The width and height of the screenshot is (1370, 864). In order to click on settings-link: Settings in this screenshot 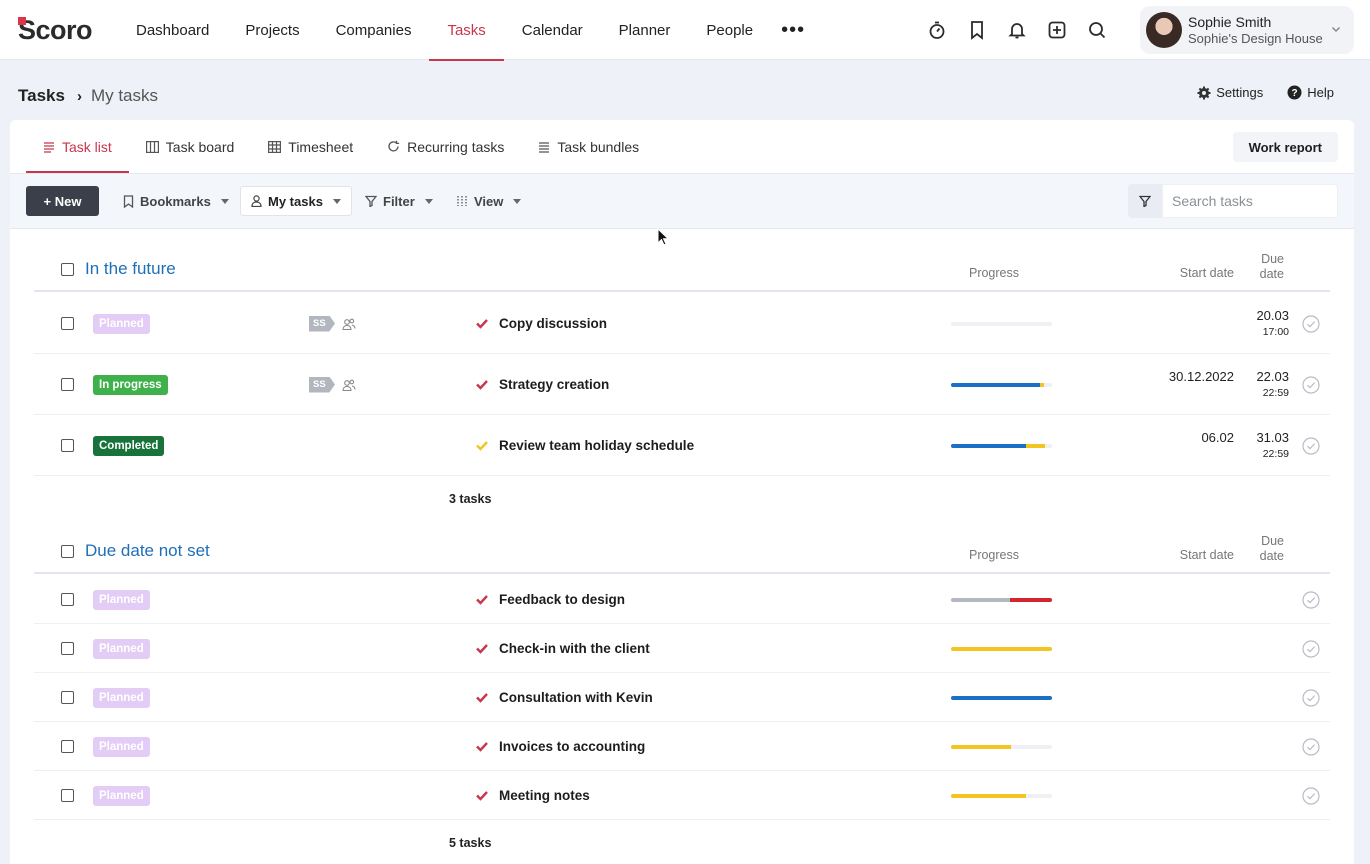, I will do `click(1230, 92)`.